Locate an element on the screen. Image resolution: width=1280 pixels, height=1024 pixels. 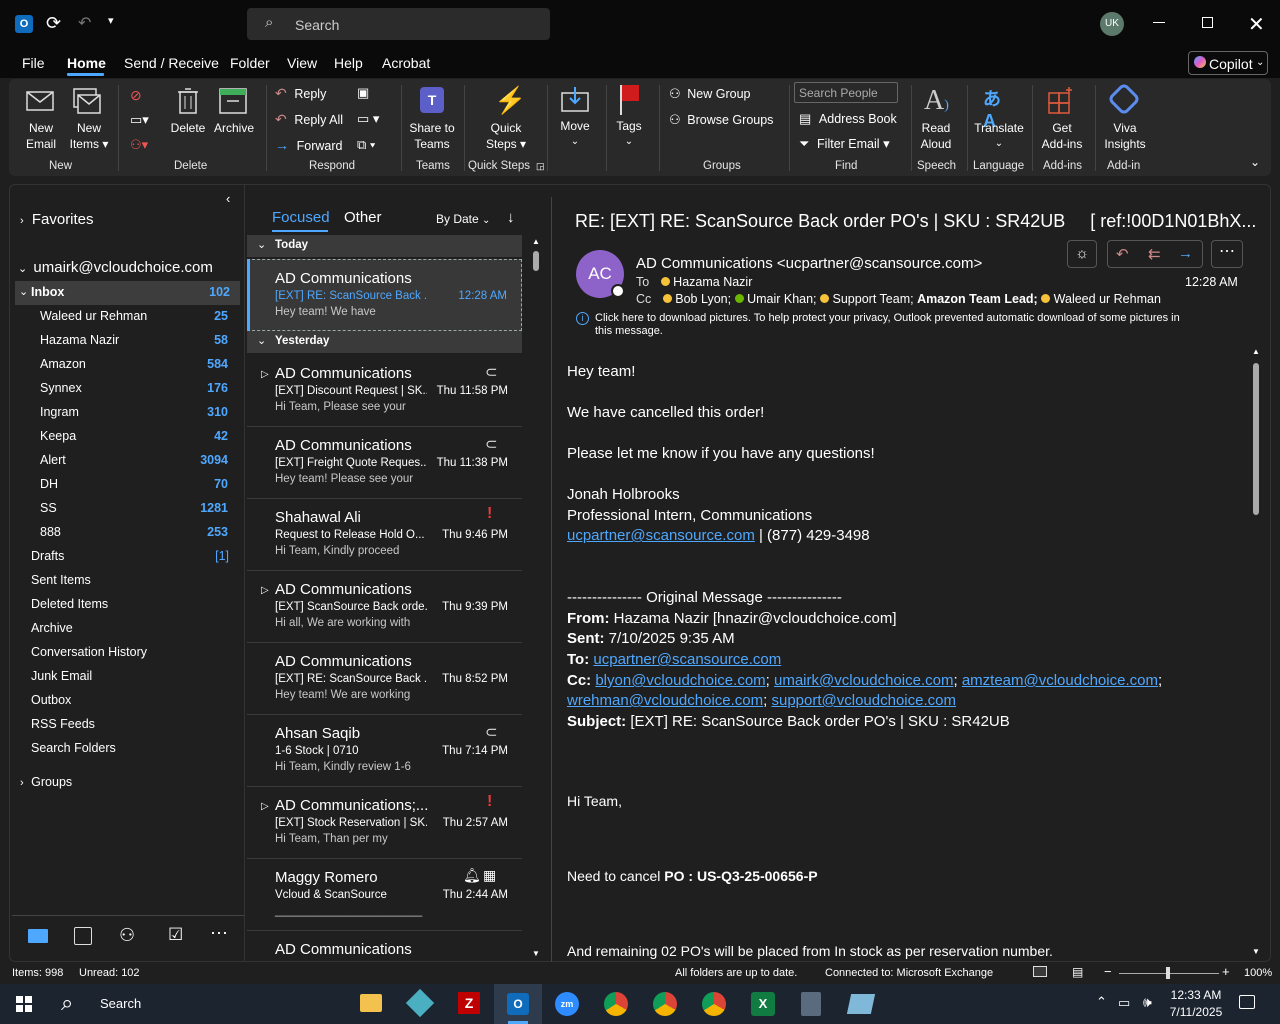
menu-send-receive: Send / Receive is located at coordinates (171, 63).